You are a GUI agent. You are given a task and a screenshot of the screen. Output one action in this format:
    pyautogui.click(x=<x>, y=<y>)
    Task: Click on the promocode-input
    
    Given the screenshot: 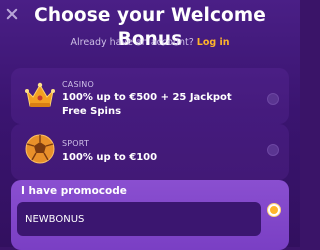 What is the action you would take?
    pyautogui.click(x=139, y=219)
    